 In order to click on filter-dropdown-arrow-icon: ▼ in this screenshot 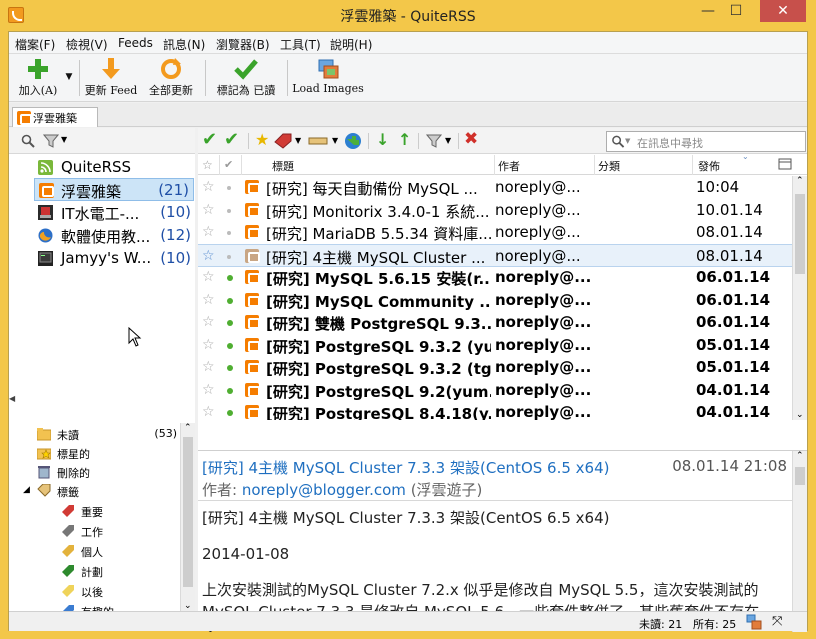, I will do `click(64, 139)`.